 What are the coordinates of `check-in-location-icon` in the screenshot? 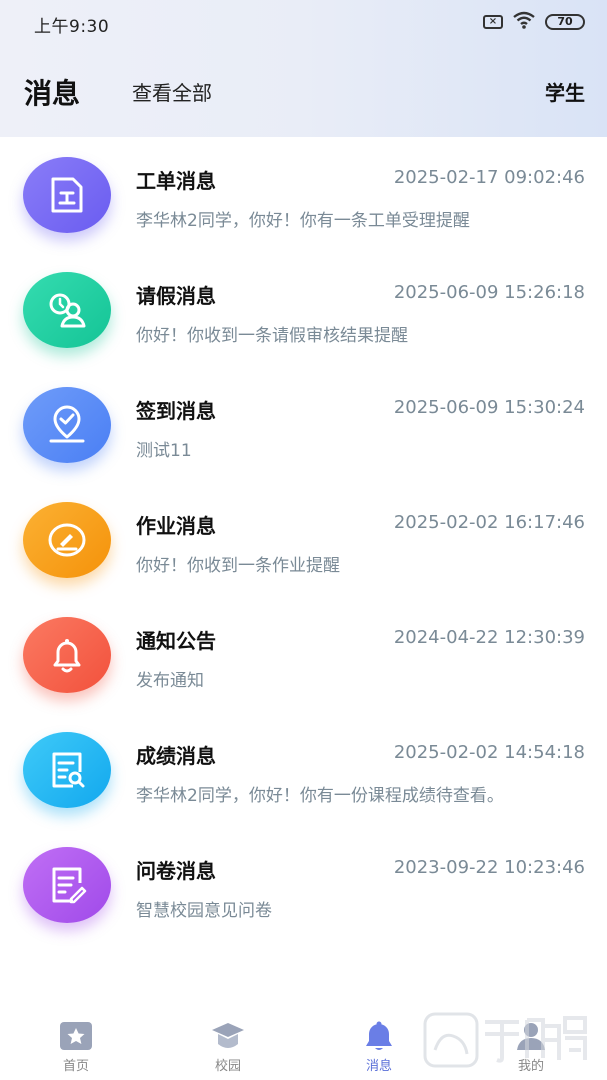 It's located at (67, 425).